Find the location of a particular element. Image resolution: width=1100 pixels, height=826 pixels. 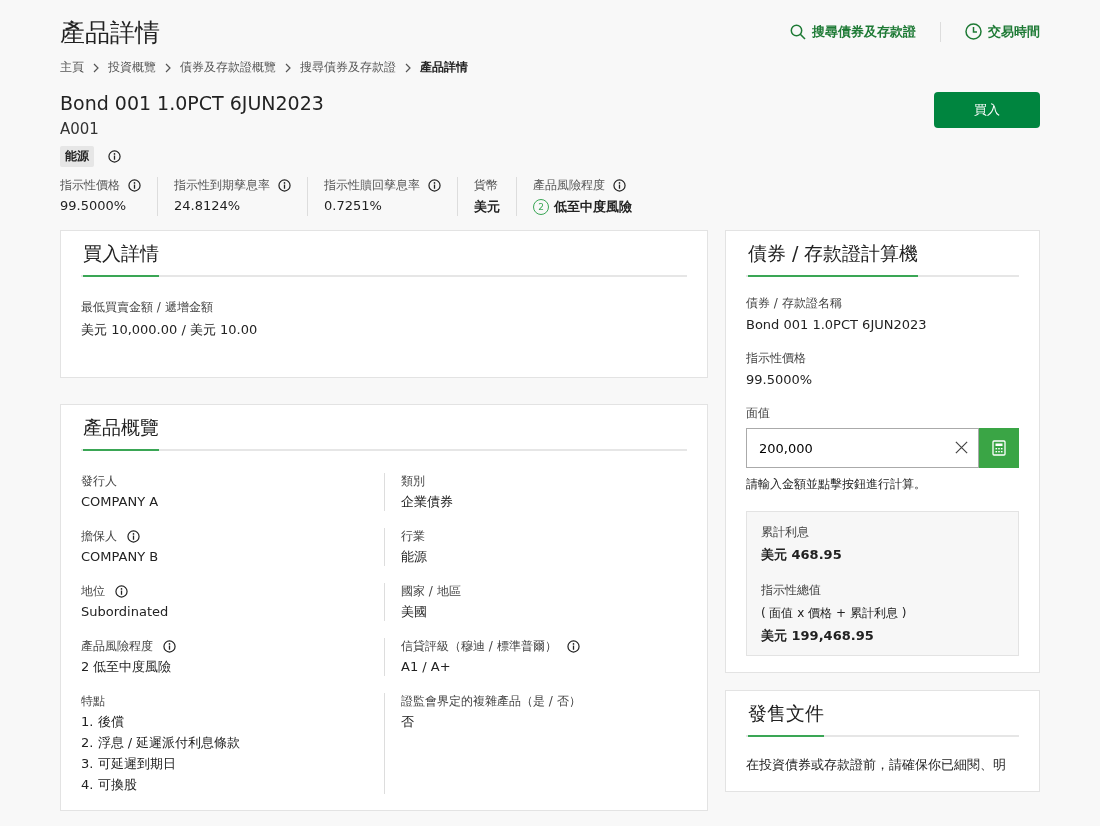

field-value: Subordinated is located at coordinates (125, 612).